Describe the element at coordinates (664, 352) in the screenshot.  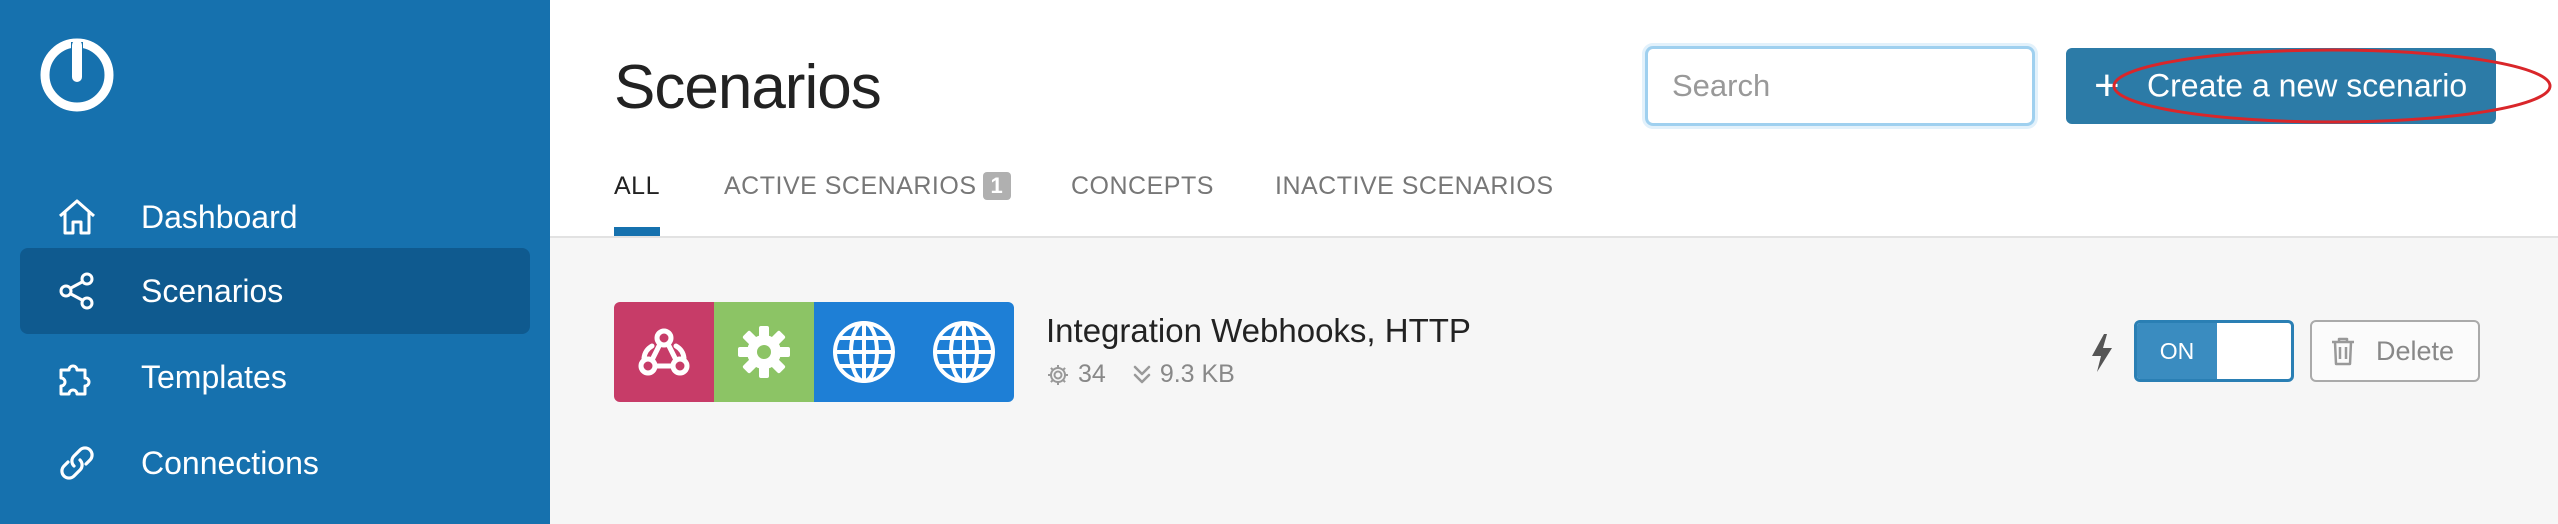
I see `webhook-icon` at that location.